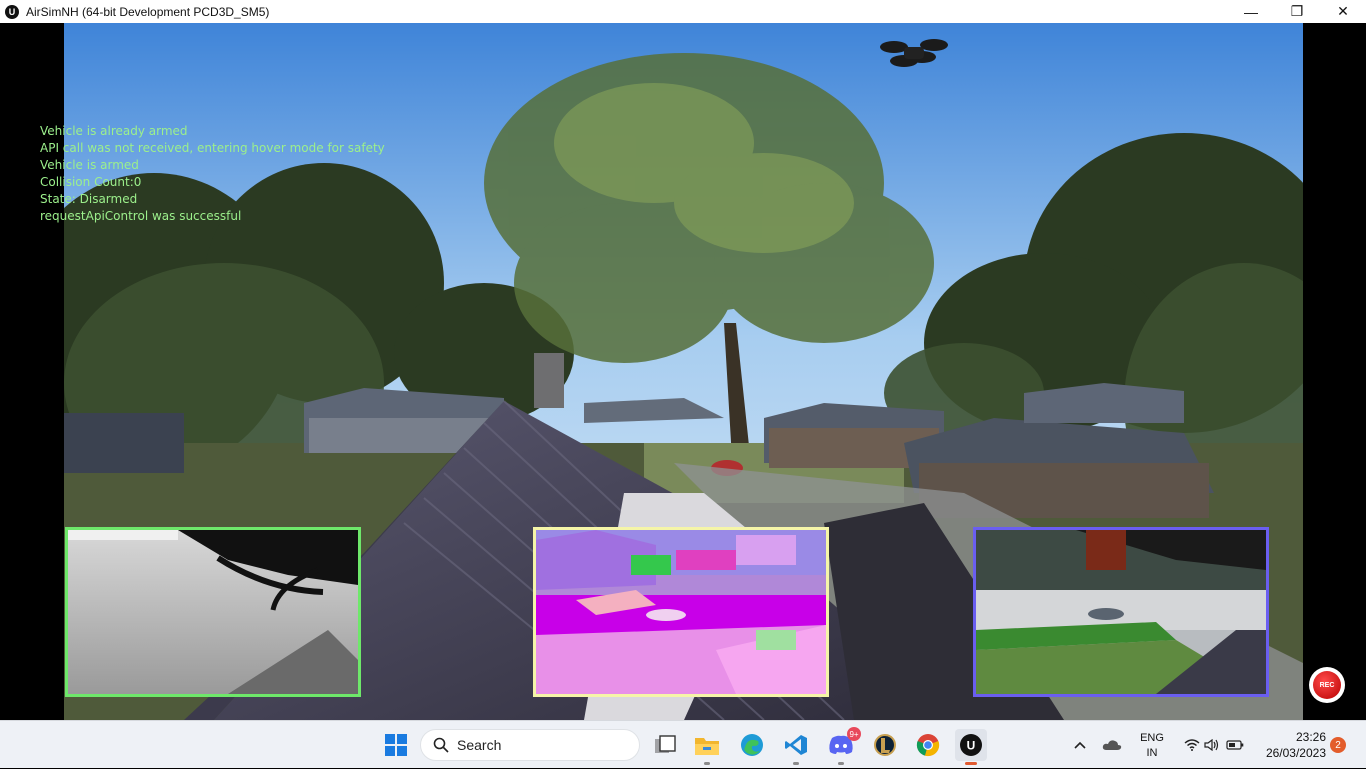  What do you see at coordinates (441, 745) in the screenshot?
I see `search-icon` at bounding box center [441, 745].